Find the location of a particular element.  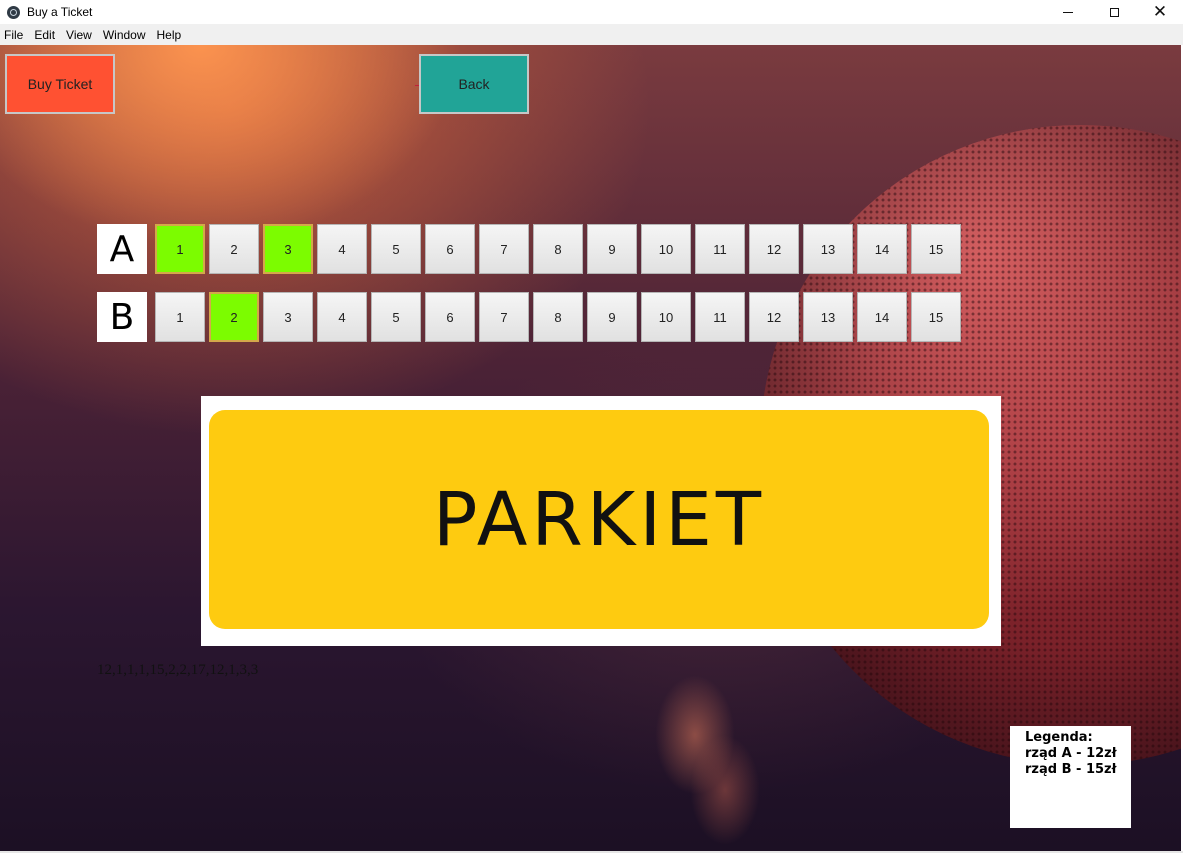

window-controls: ✕ is located at coordinates (1114, 12).